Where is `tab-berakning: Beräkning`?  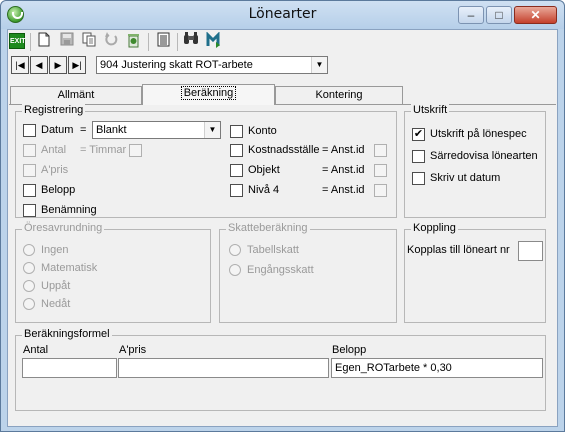 tab-berakning: Beräkning is located at coordinates (208, 94).